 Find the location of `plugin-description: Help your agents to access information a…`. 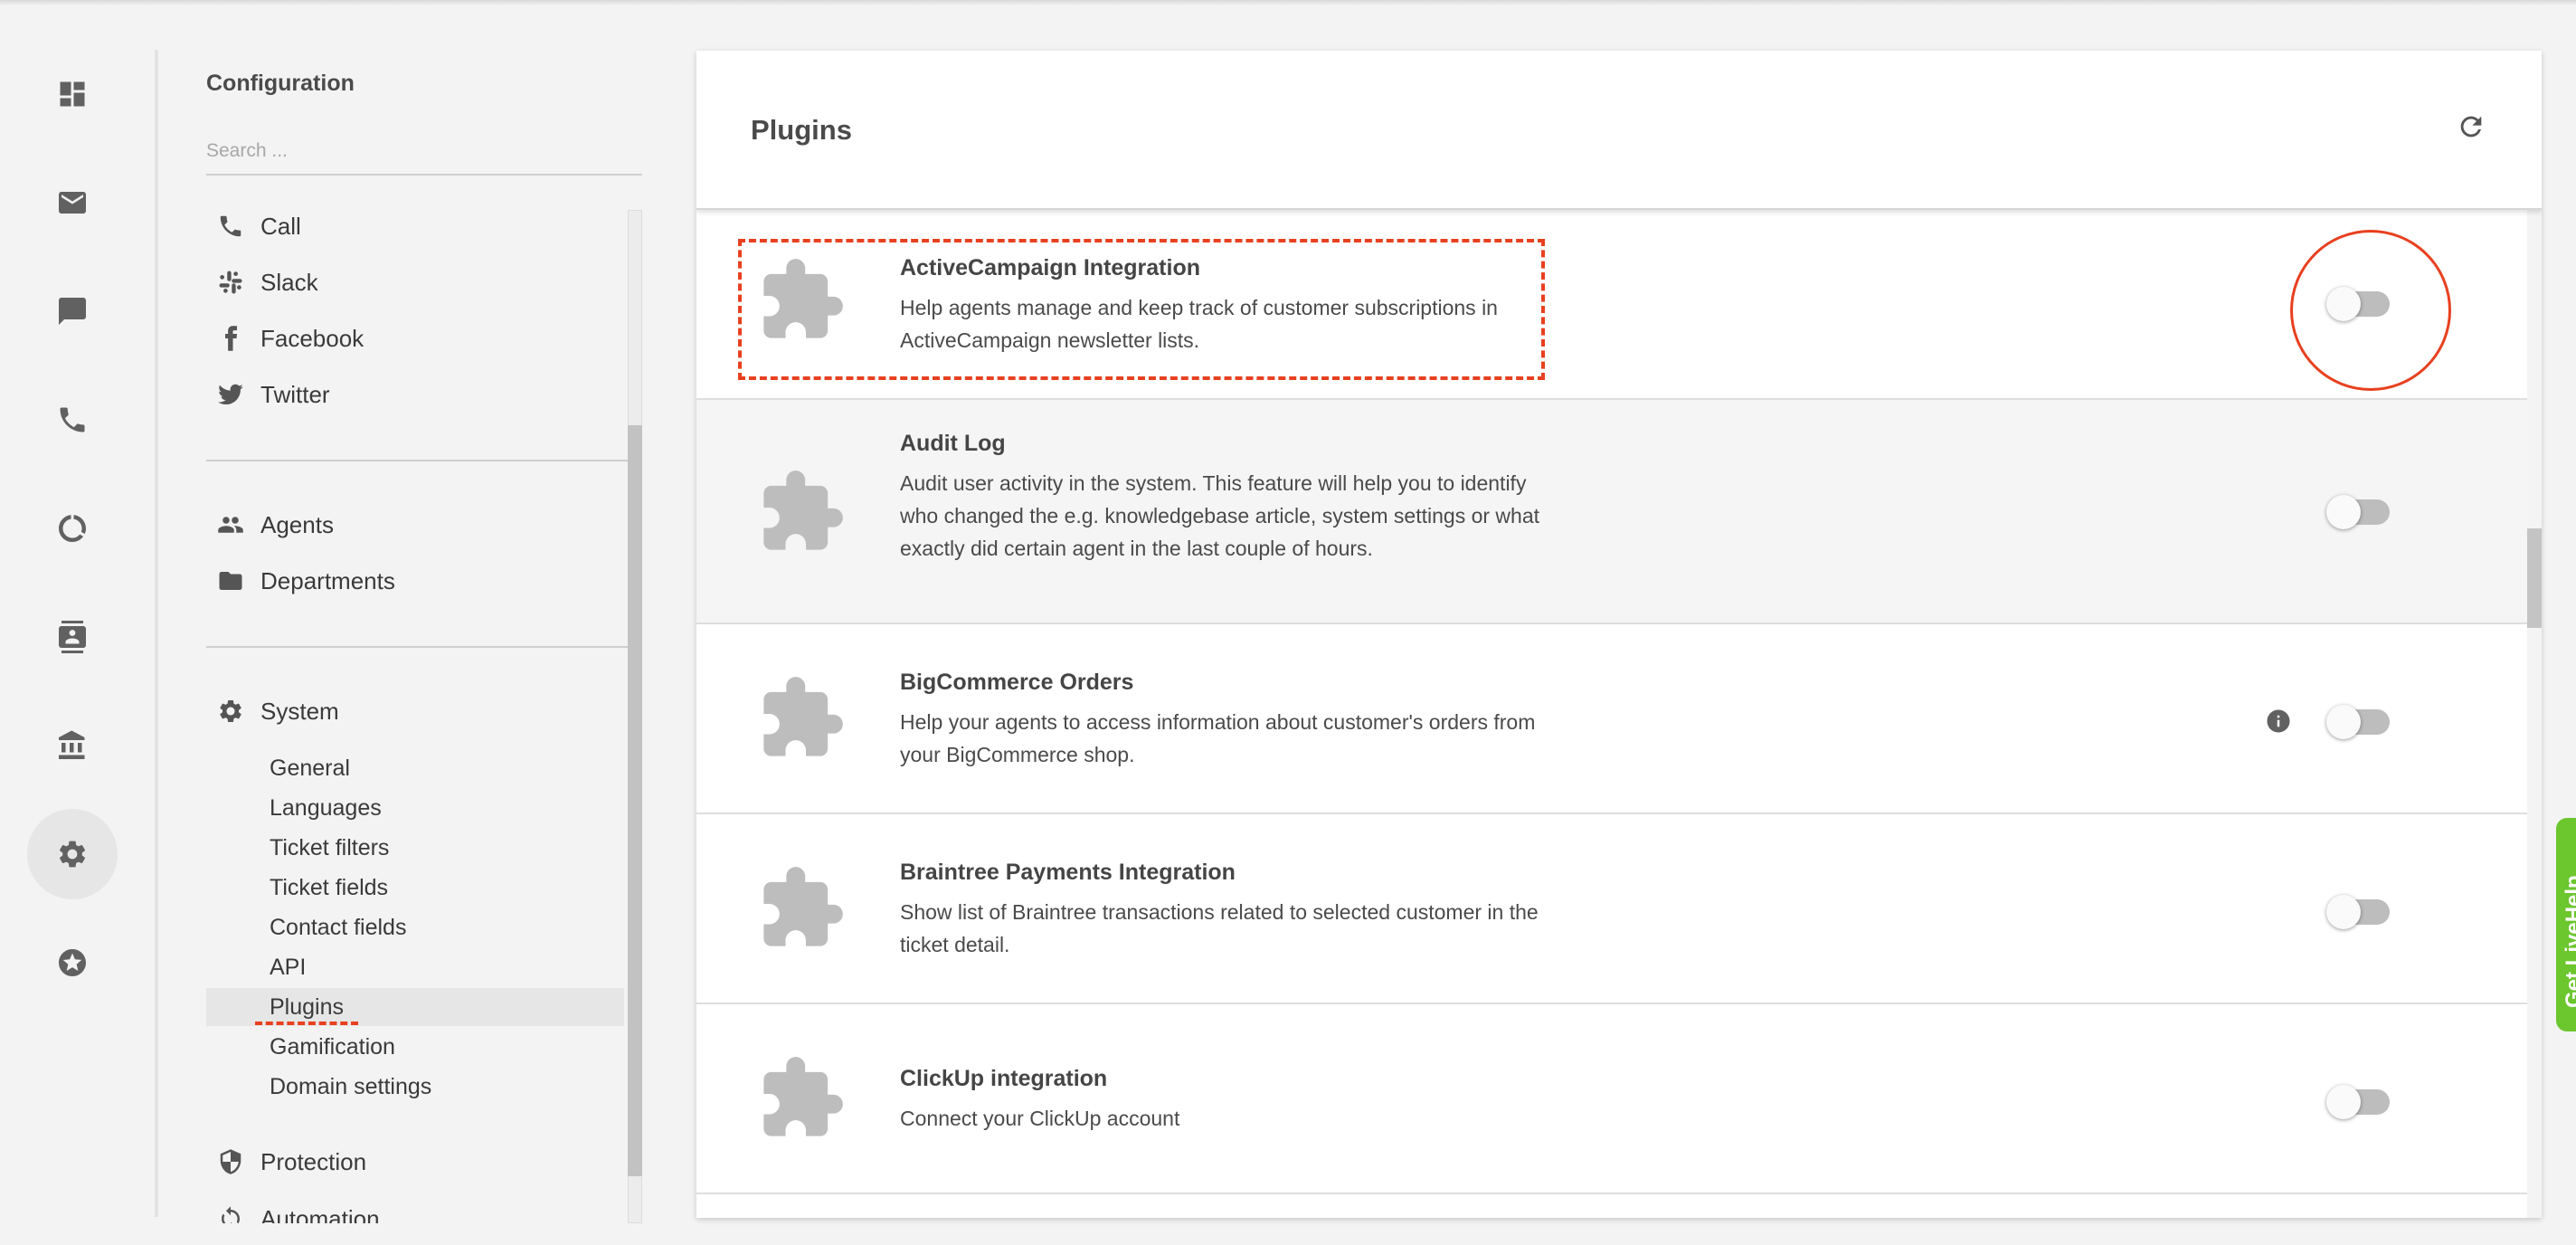

plugin-description: Help your agents to access information a… is located at coordinates (1218, 738).